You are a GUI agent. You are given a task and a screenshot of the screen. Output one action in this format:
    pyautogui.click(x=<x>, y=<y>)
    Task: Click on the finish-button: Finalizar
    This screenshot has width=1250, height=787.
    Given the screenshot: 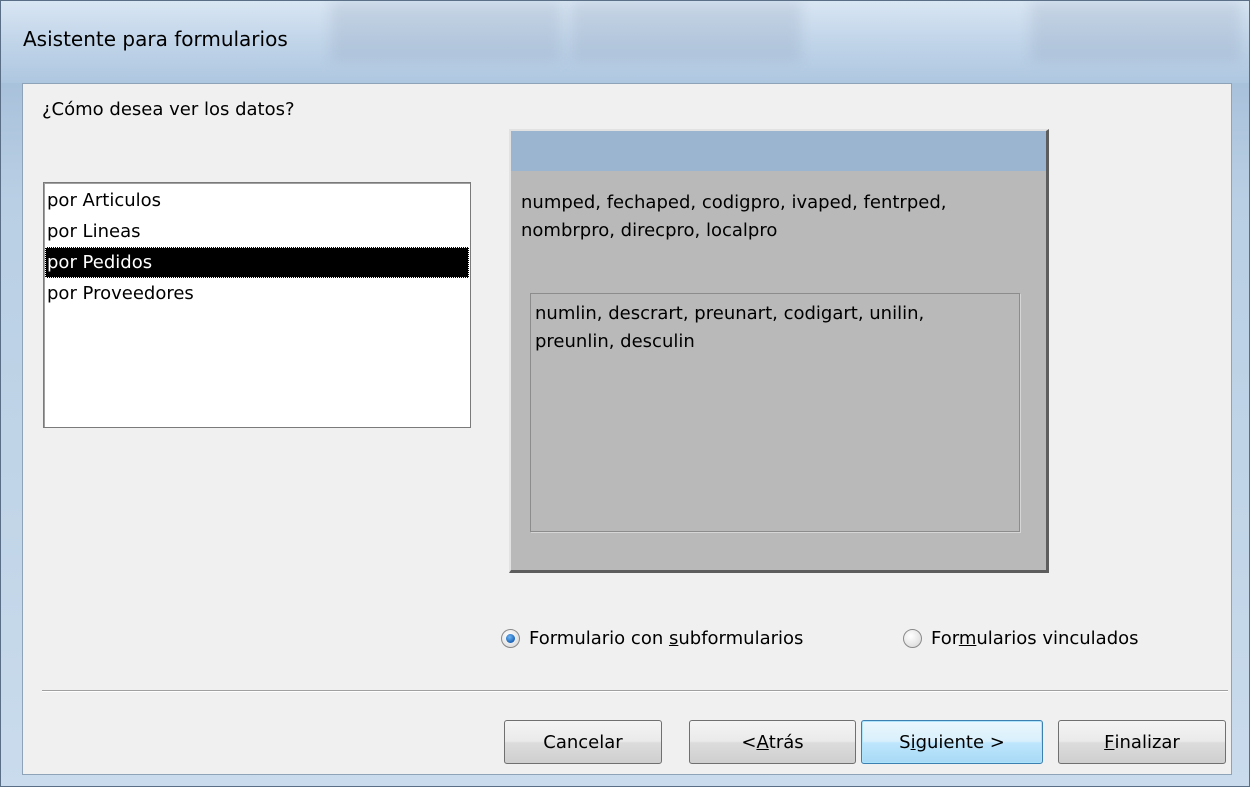 What is the action you would take?
    pyautogui.click(x=1142, y=742)
    